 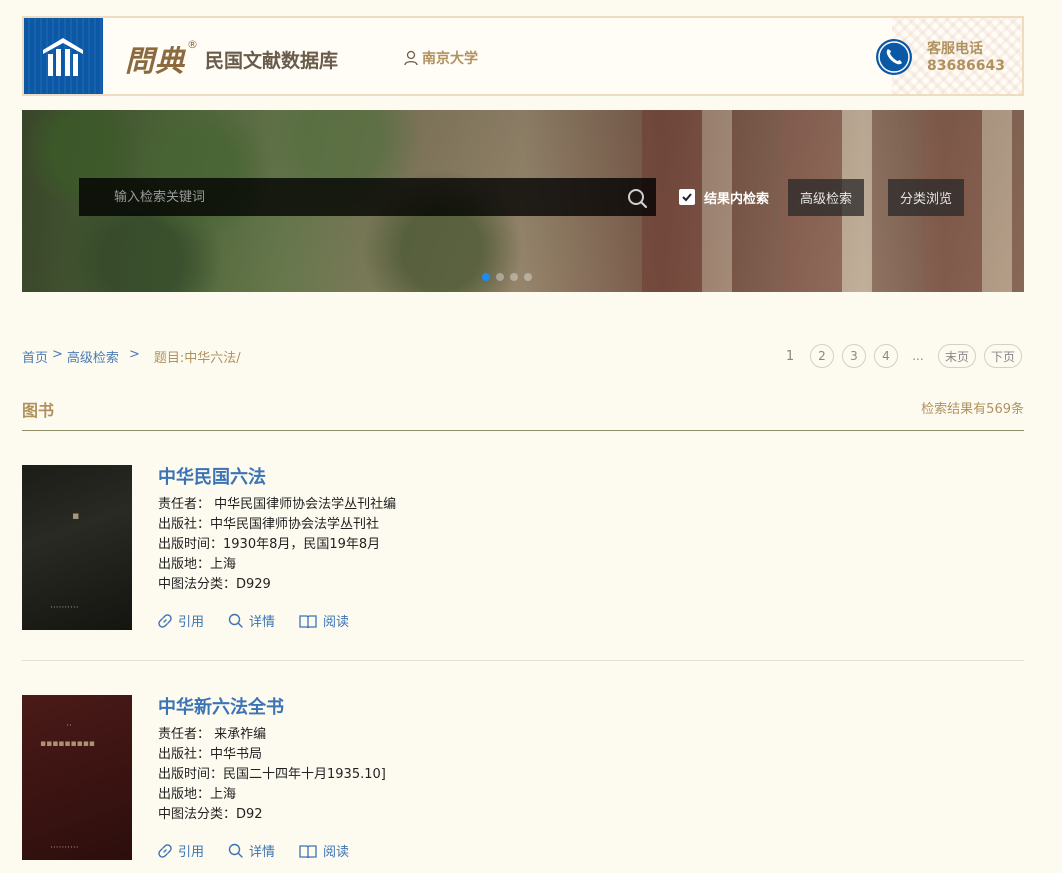 I want to click on next-page-button: 下页, so click(x=1002, y=356).